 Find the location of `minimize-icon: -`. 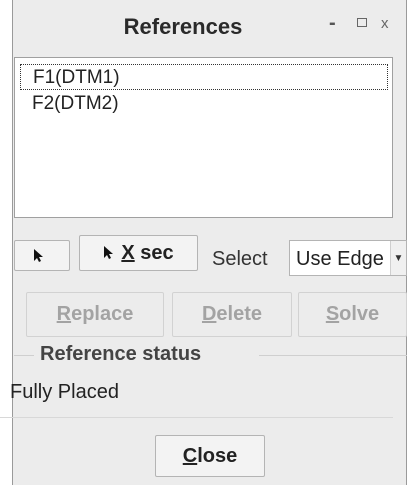

minimize-icon: - is located at coordinates (332, 23).